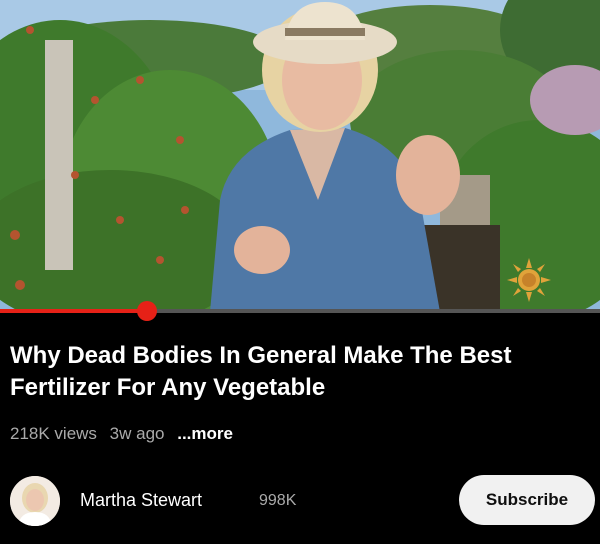 Image resolution: width=600 pixels, height=544 pixels. I want to click on avatar, so click(35, 501).